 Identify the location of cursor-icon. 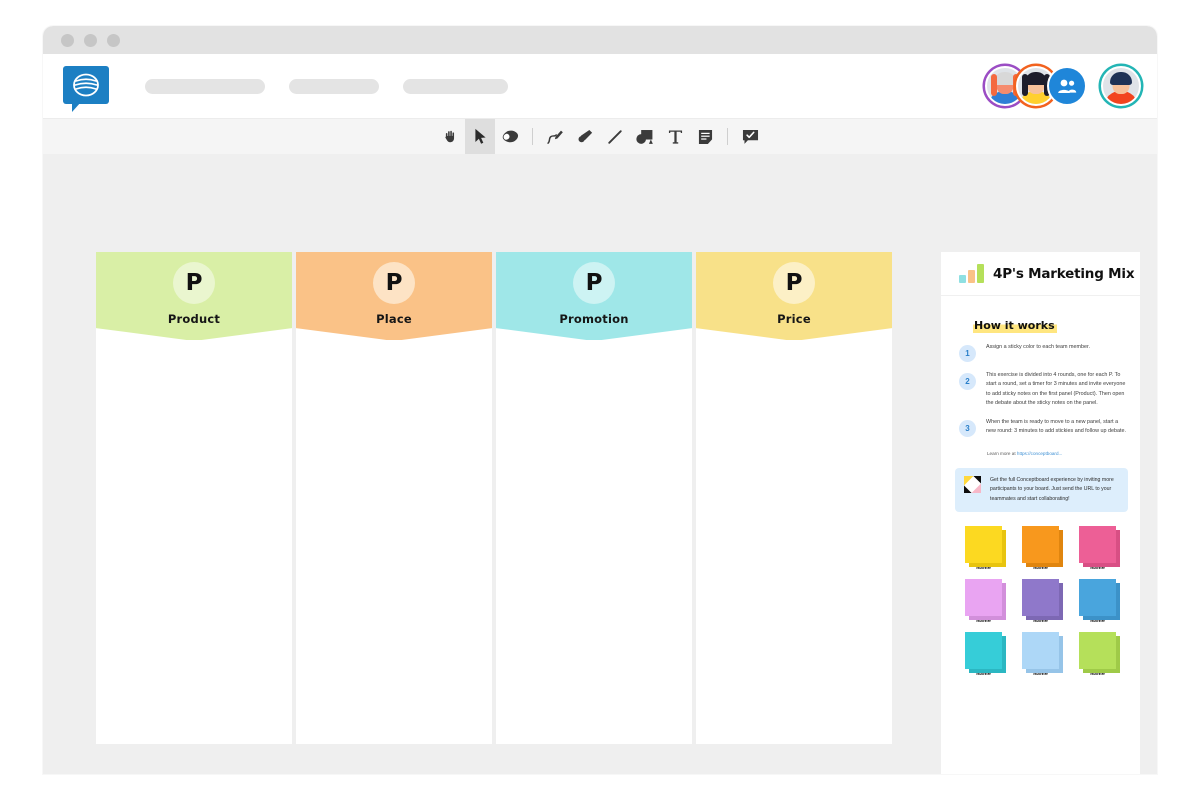
(480, 136).